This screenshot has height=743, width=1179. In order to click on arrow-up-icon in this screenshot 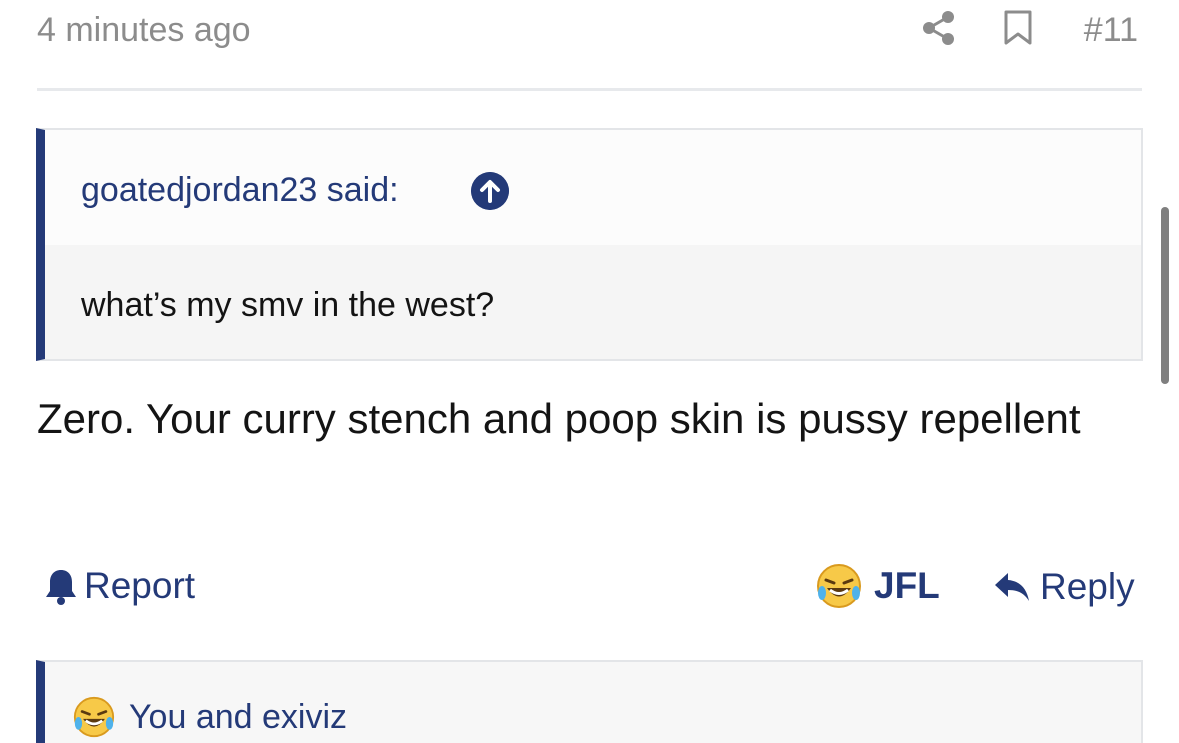, I will do `click(490, 191)`.